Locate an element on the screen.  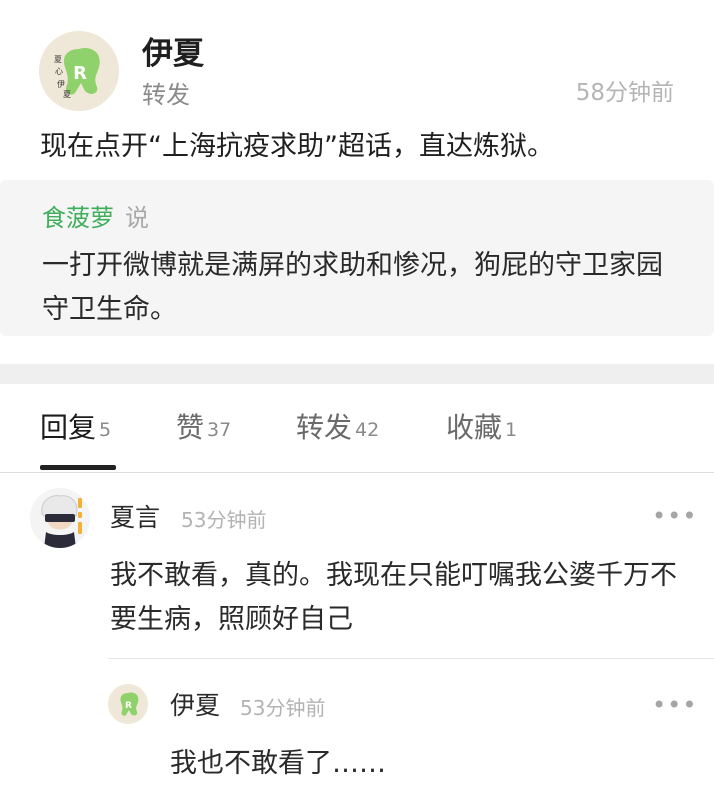
post-timestamp: 58分钟前 is located at coordinates (624, 93).